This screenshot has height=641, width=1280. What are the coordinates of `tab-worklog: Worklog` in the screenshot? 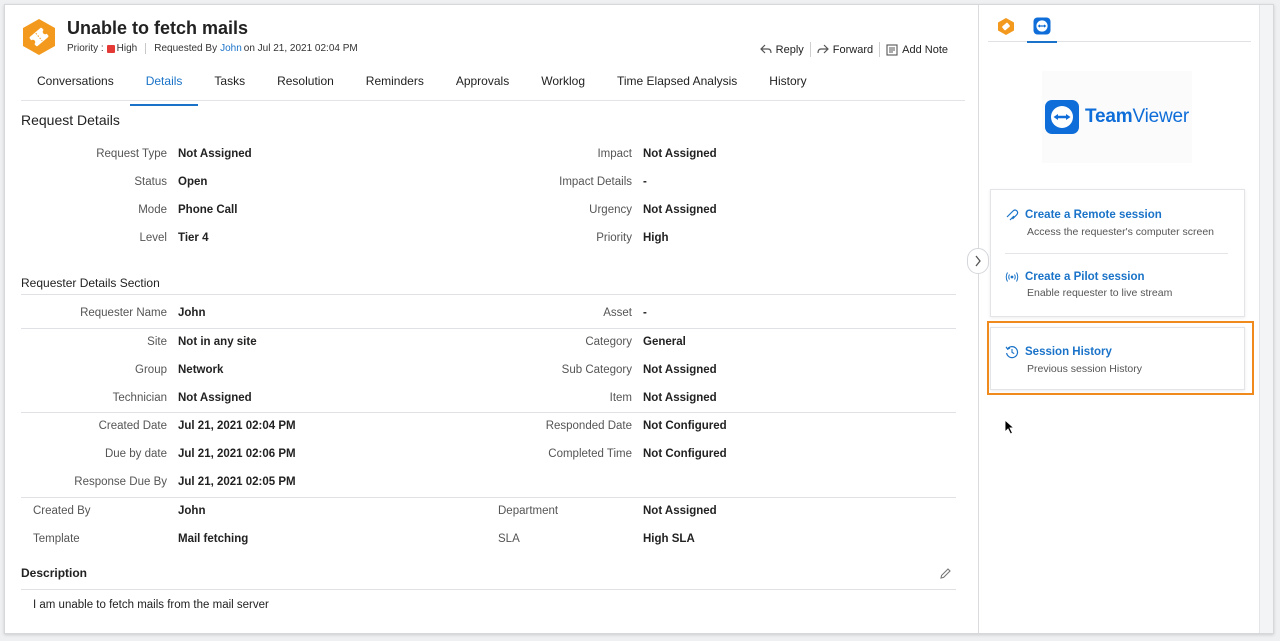 It's located at (563, 83).